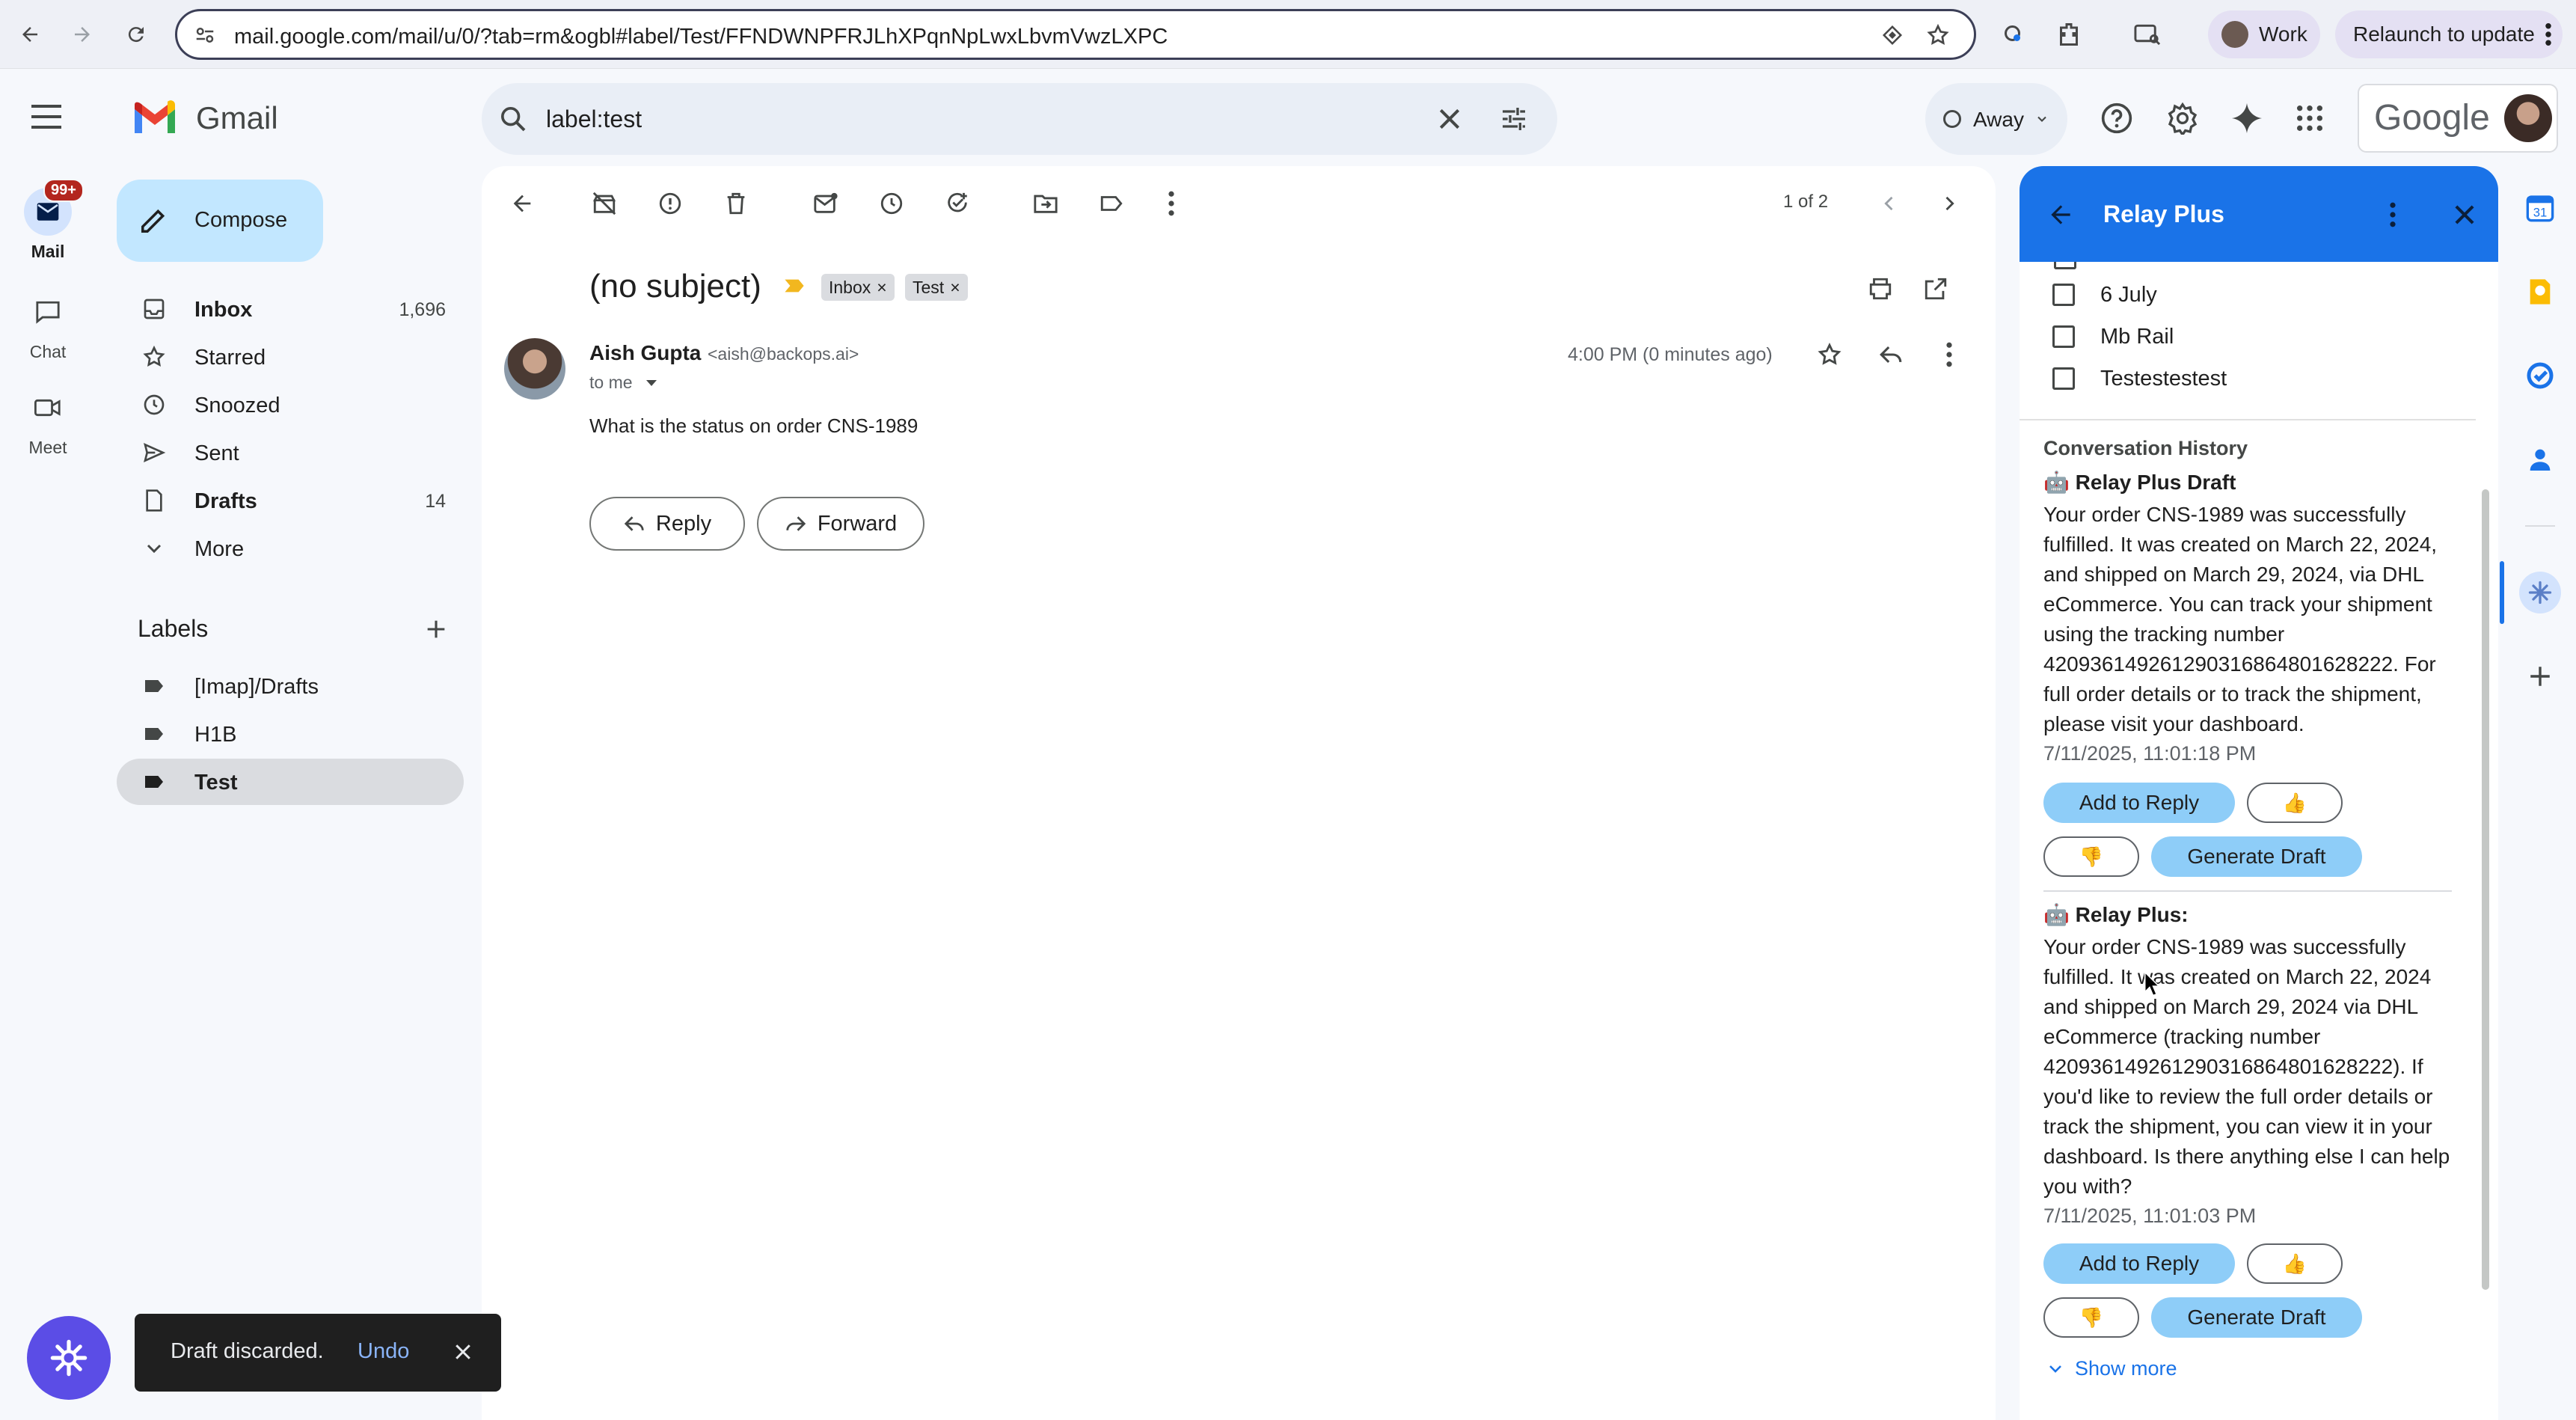  I want to click on help-icon, so click(2116, 118).